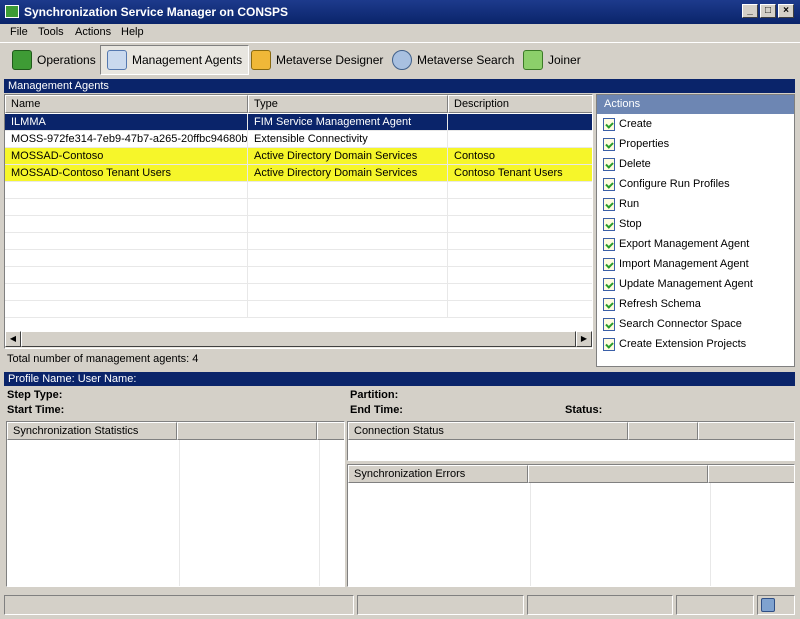  Describe the element at coordinates (768, 11) in the screenshot. I see `maximize-button: □` at that location.